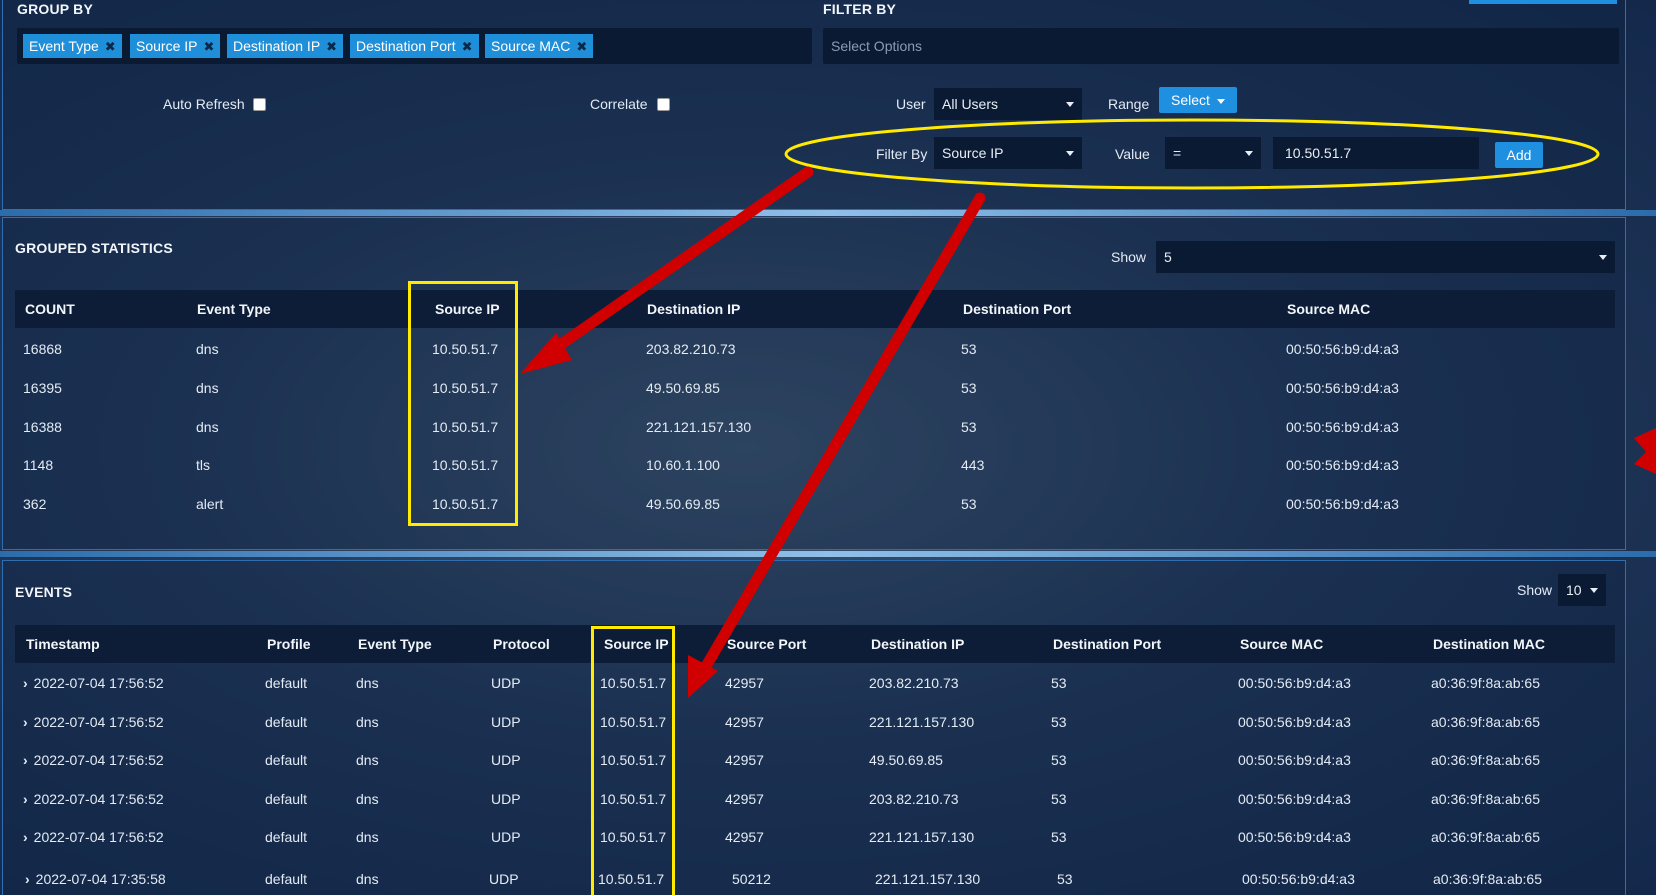 The image size is (1656, 895). I want to click on cell-destination-ip: 49.50.69.85, so click(906, 760).